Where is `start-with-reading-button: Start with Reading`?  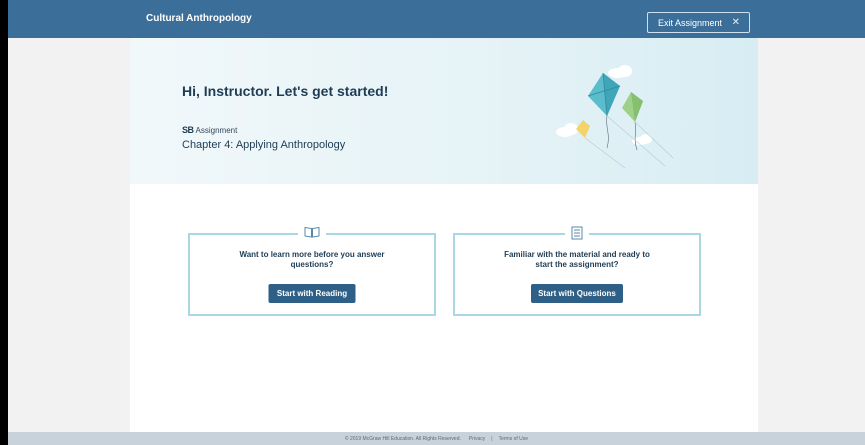 start-with-reading-button: Start with Reading is located at coordinates (312, 293).